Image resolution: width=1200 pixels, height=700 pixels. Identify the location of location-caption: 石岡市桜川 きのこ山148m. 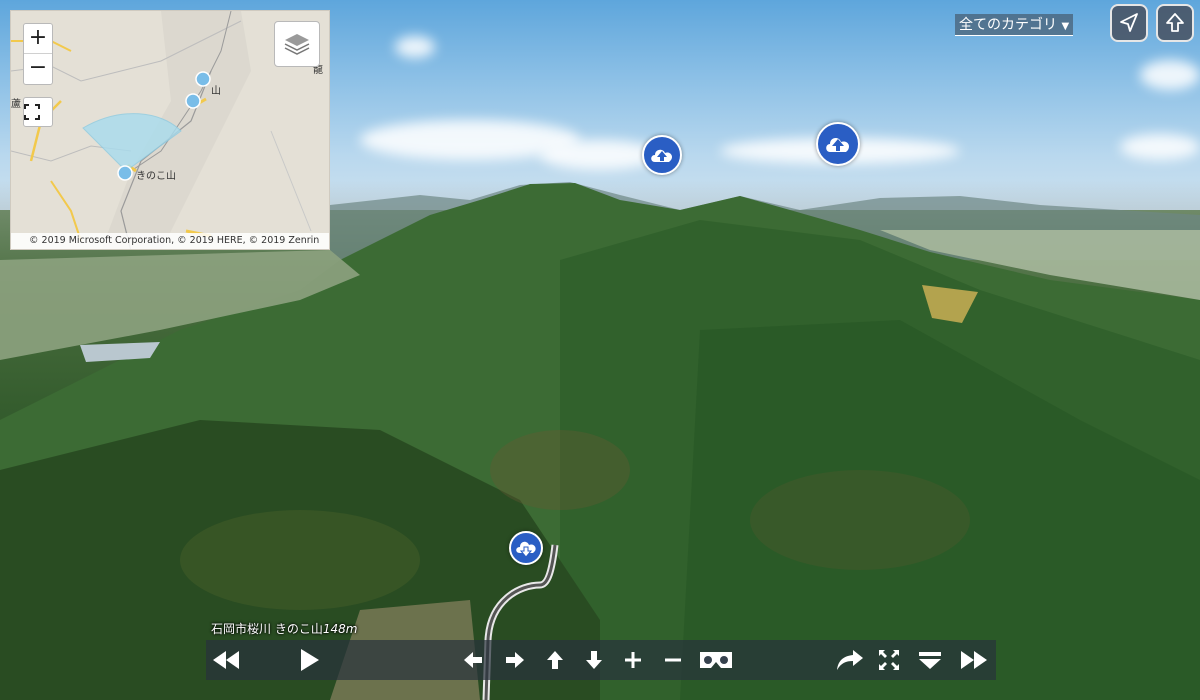
(284, 628).